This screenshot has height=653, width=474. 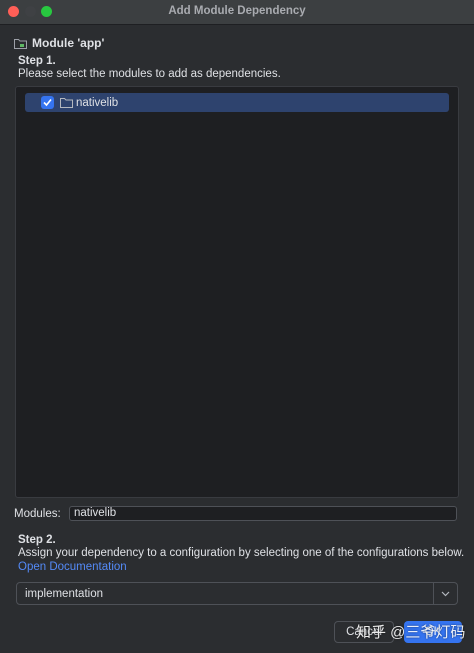 What do you see at coordinates (20, 43) in the screenshot?
I see `module-folder-icon` at bounding box center [20, 43].